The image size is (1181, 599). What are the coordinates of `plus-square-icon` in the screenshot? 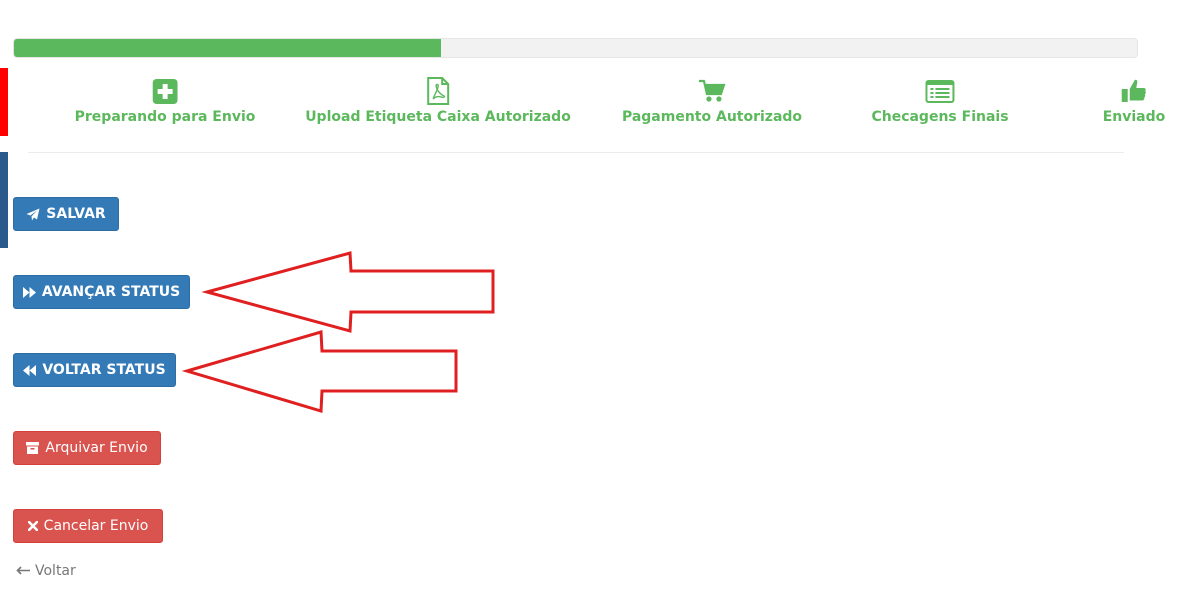 It's located at (165, 91).